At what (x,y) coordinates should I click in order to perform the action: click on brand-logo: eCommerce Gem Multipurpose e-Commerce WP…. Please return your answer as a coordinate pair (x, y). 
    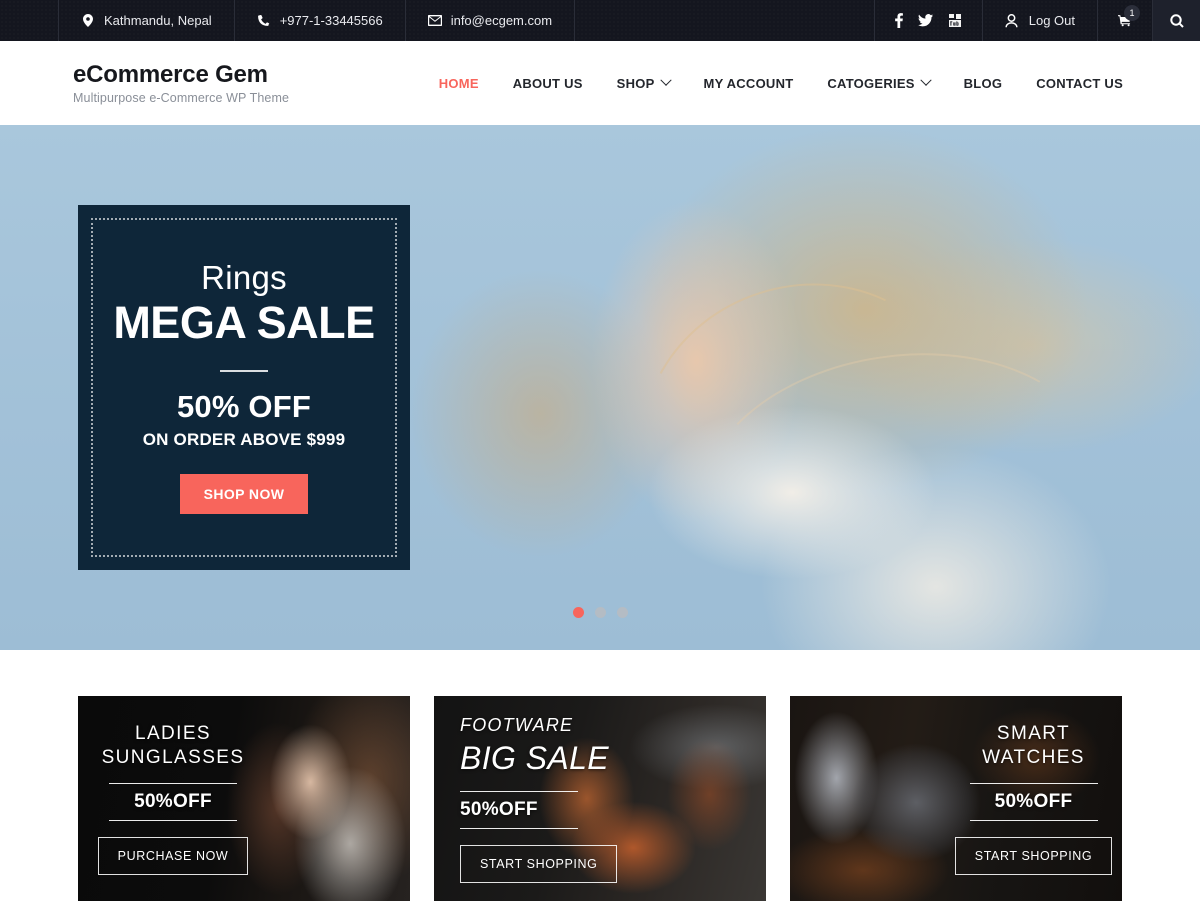
    Looking at the image, I should click on (181, 83).